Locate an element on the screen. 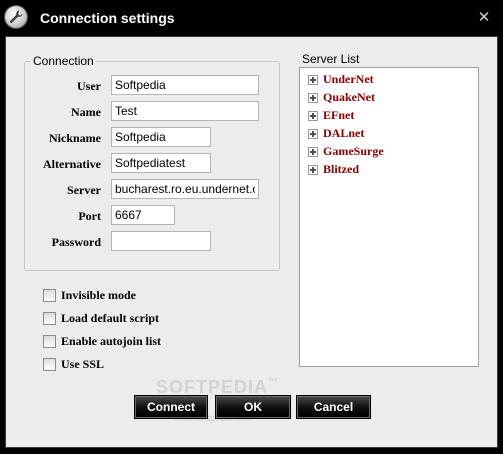  user-field is located at coordinates (185, 85).